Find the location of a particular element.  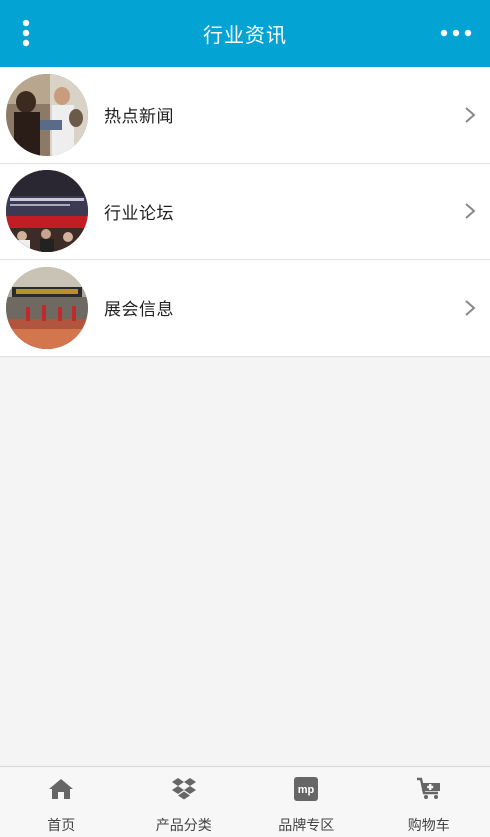

bottom-tab-bar: 首页 产品分类 mp 品牌专区 购物车 is located at coordinates (245, 801).